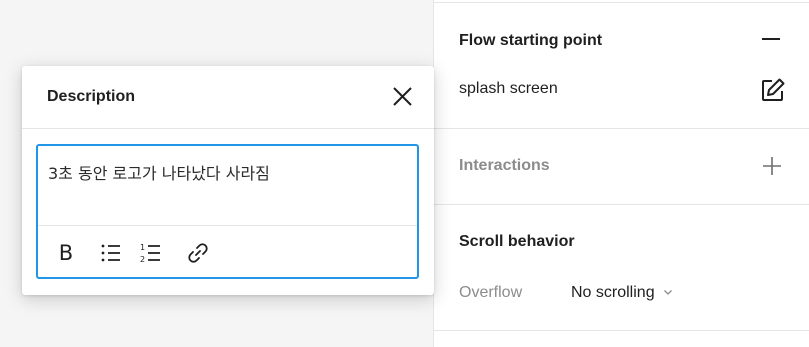 This screenshot has height=347, width=809. Describe the element at coordinates (508, 89) in the screenshot. I see `flow-name: splash screen` at that location.